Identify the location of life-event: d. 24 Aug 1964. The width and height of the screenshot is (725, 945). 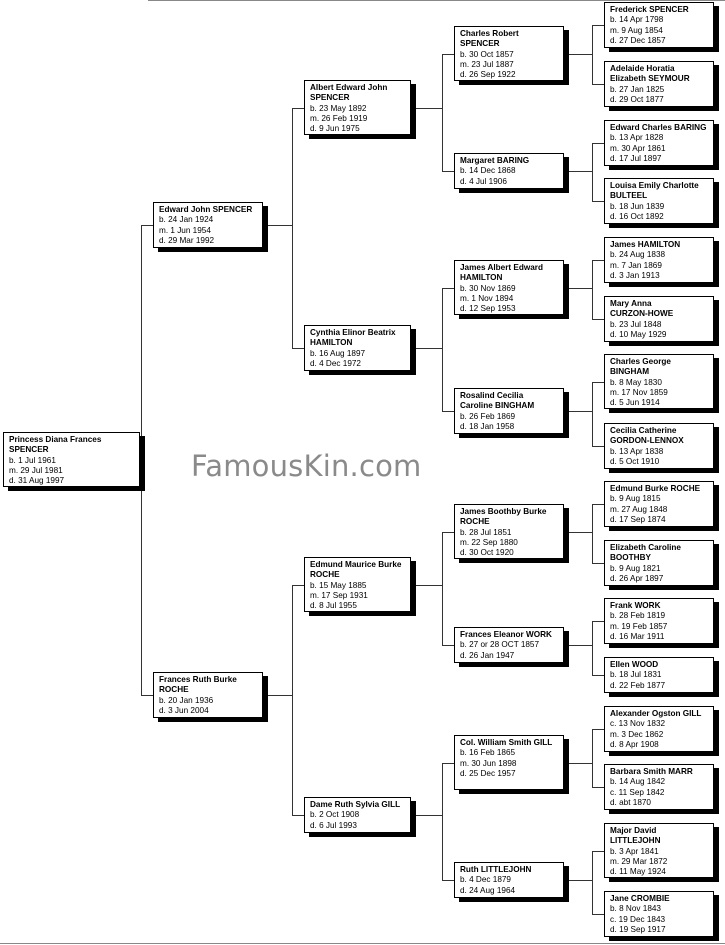
(488, 890).